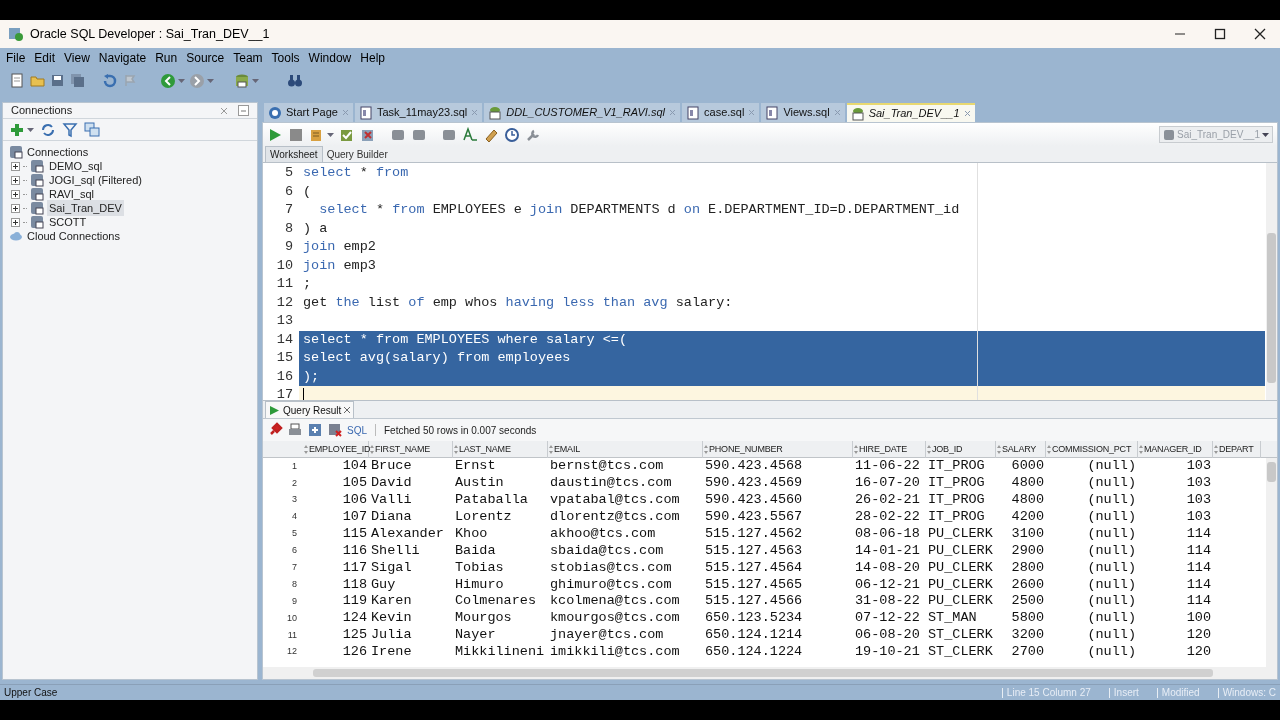 The image size is (1280, 720). I want to click on run-icon, so click(275, 134).